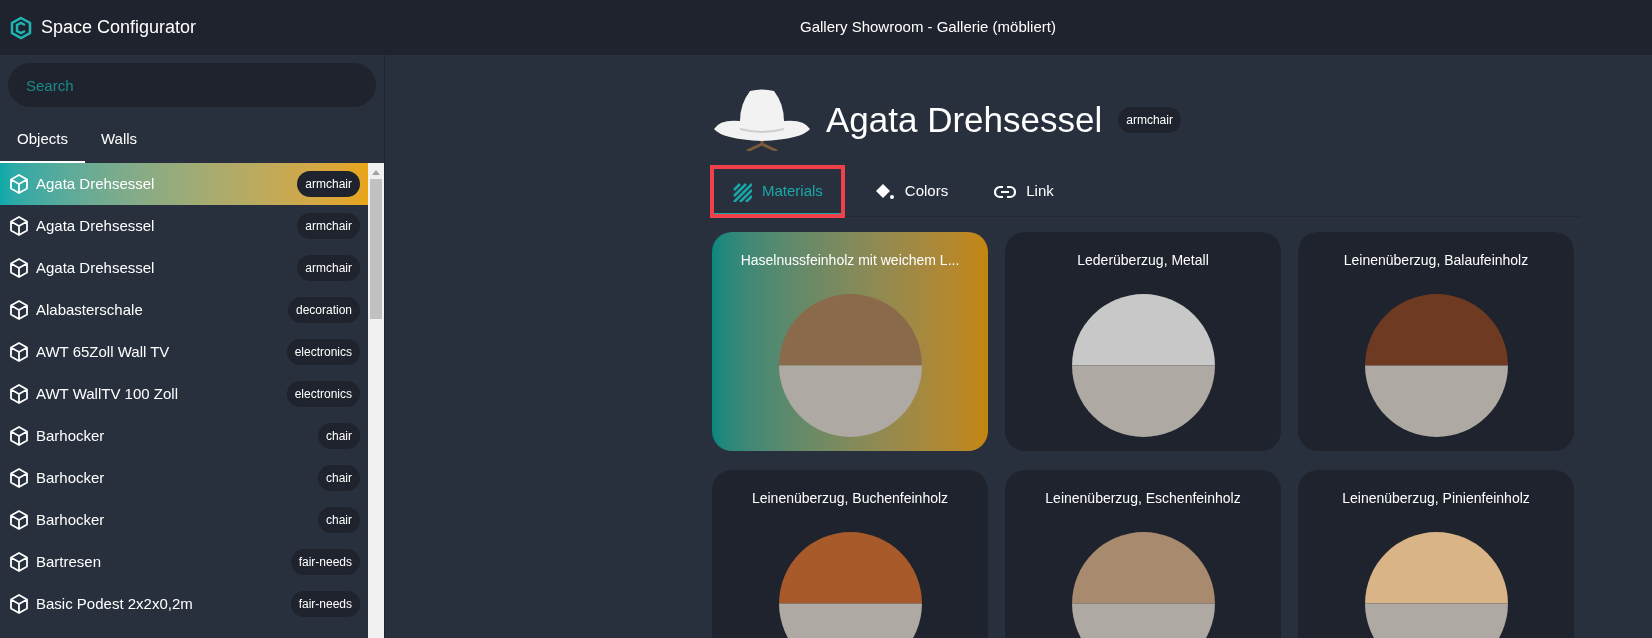 This screenshot has width=1652, height=638. What do you see at coordinates (928, 27) in the screenshot?
I see `window-title: Gallery Showroom - Gallerie (möbliert)` at bounding box center [928, 27].